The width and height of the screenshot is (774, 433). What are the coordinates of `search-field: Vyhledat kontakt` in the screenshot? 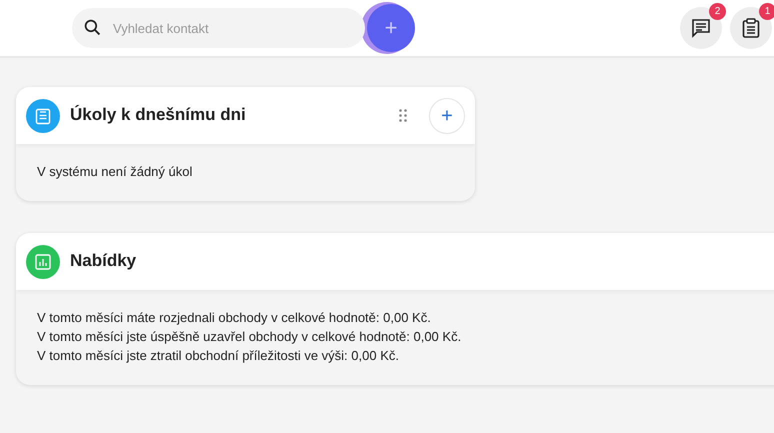 It's located at (218, 28).